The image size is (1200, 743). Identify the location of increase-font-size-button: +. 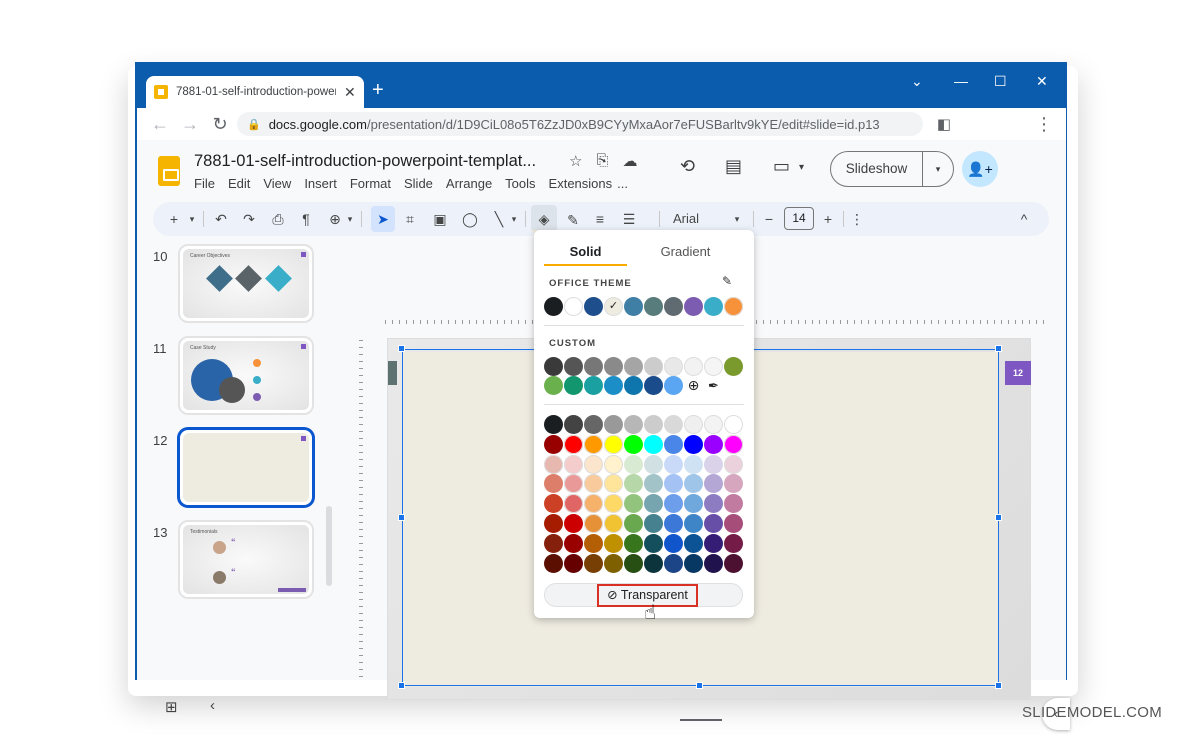
(828, 219).